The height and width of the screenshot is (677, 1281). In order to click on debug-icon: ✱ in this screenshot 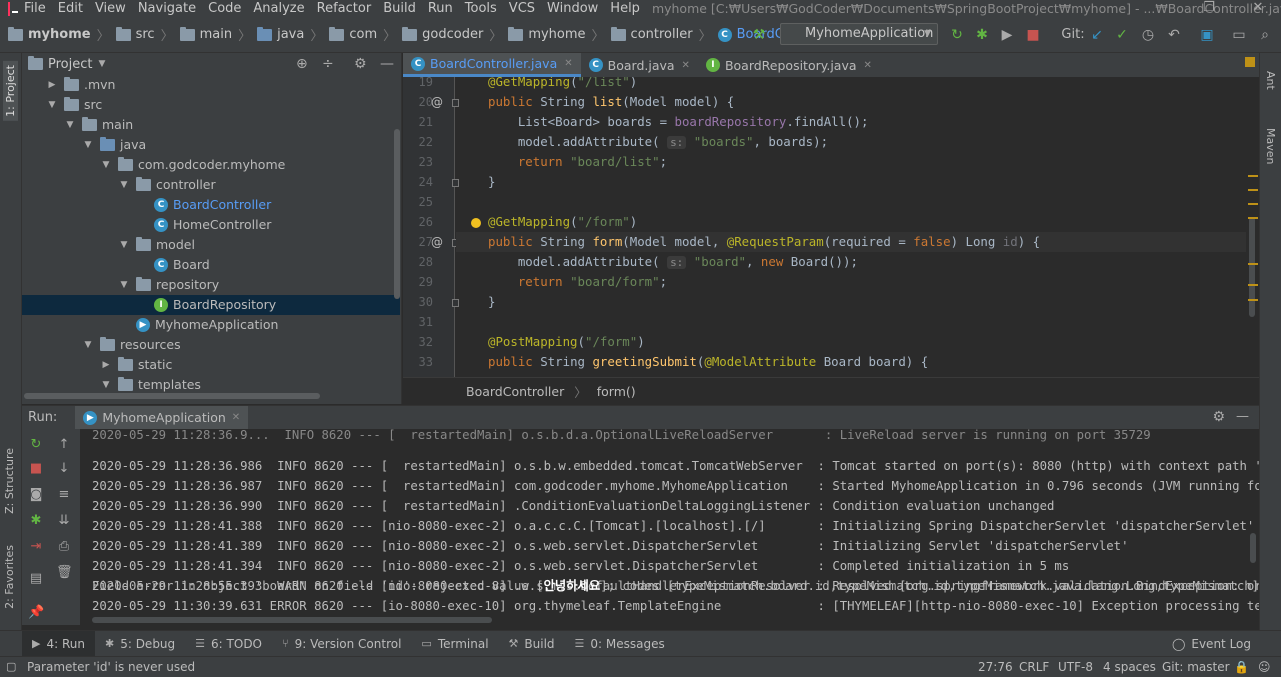, I will do `click(36, 521)`.